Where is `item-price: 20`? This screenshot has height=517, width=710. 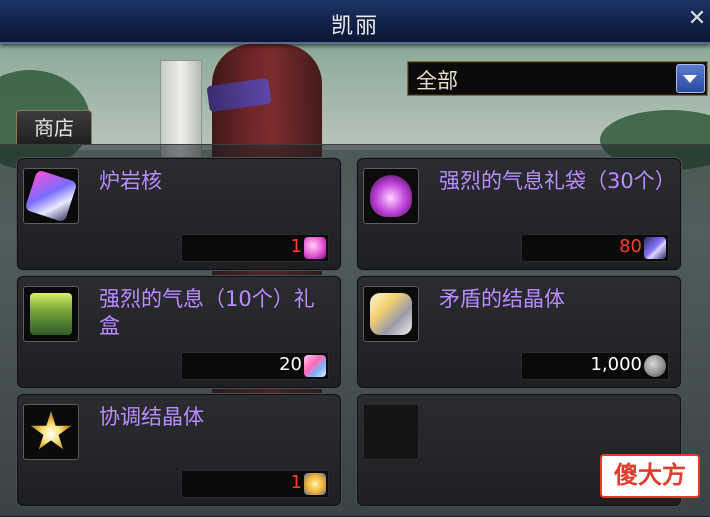 item-price: 20 is located at coordinates (290, 364).